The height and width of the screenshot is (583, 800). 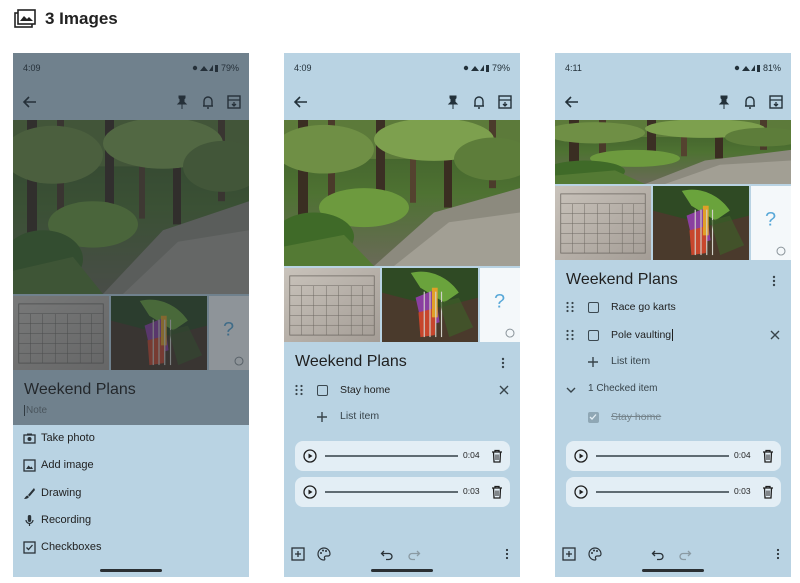 I want to click on menu-drawing: Drawing, so click(x=131, y=494).